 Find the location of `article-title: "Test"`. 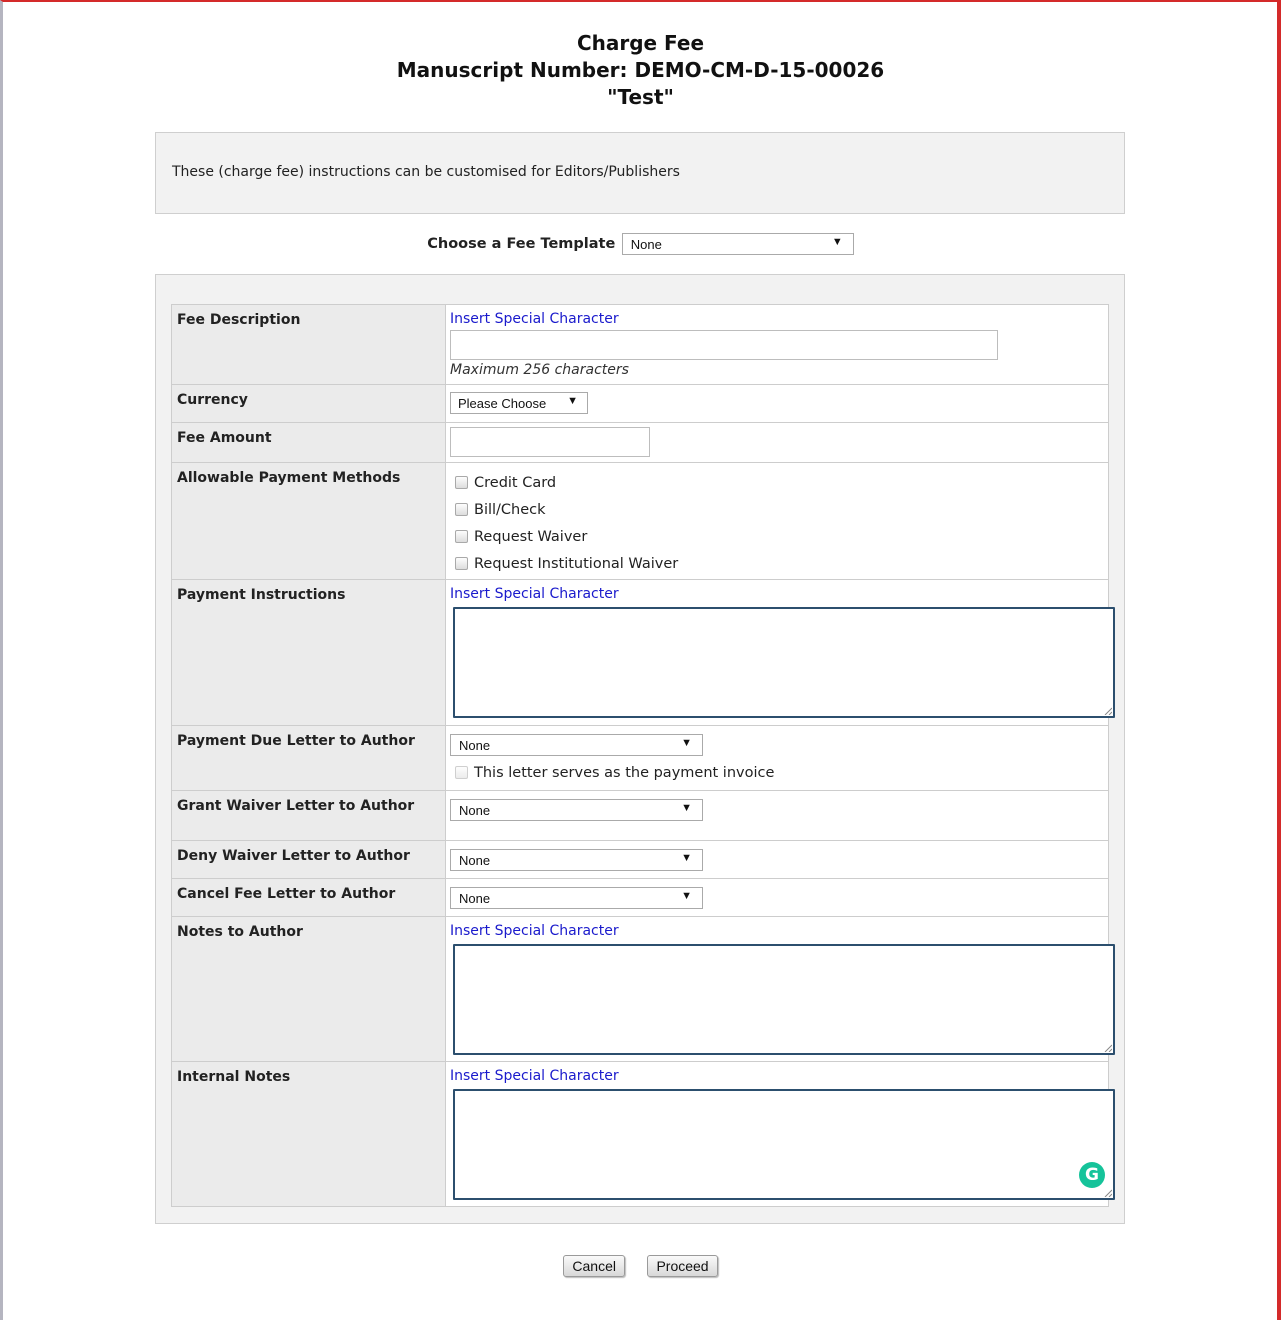

article-title: "Test" is located at coordinates (640, 97).